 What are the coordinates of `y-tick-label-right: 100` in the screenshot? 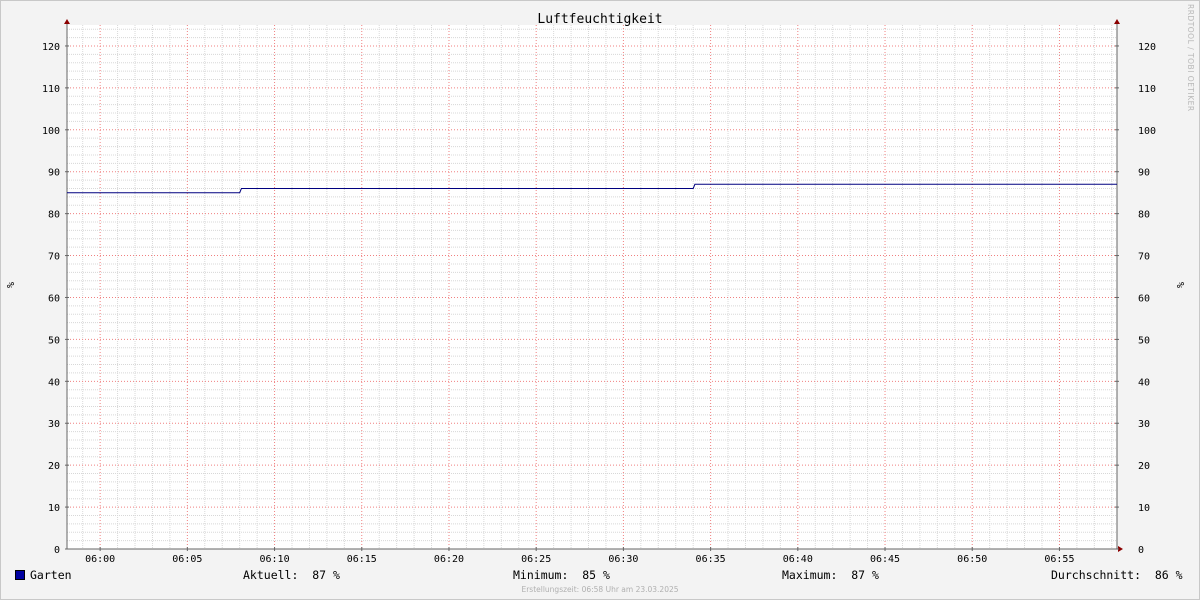 It's located at (1147, 131).